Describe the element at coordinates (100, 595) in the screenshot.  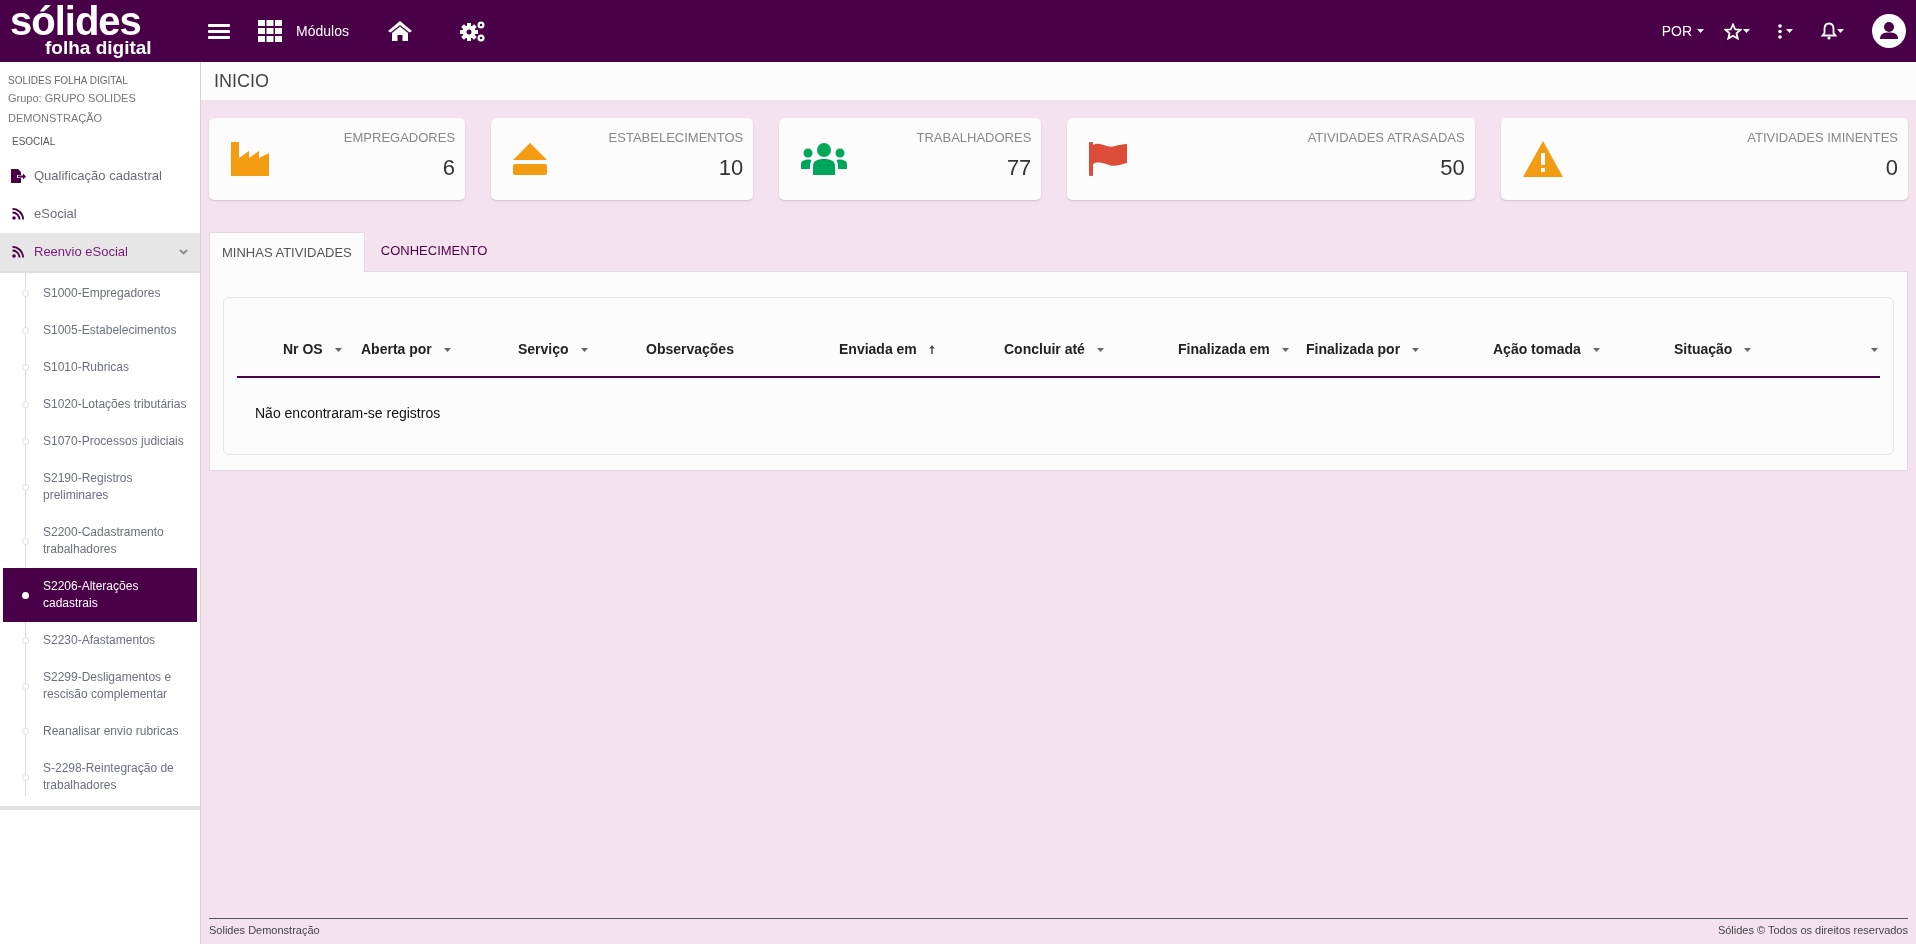
I see `sidebar-subitem: S2206-Alterações cadastrais` at that location.